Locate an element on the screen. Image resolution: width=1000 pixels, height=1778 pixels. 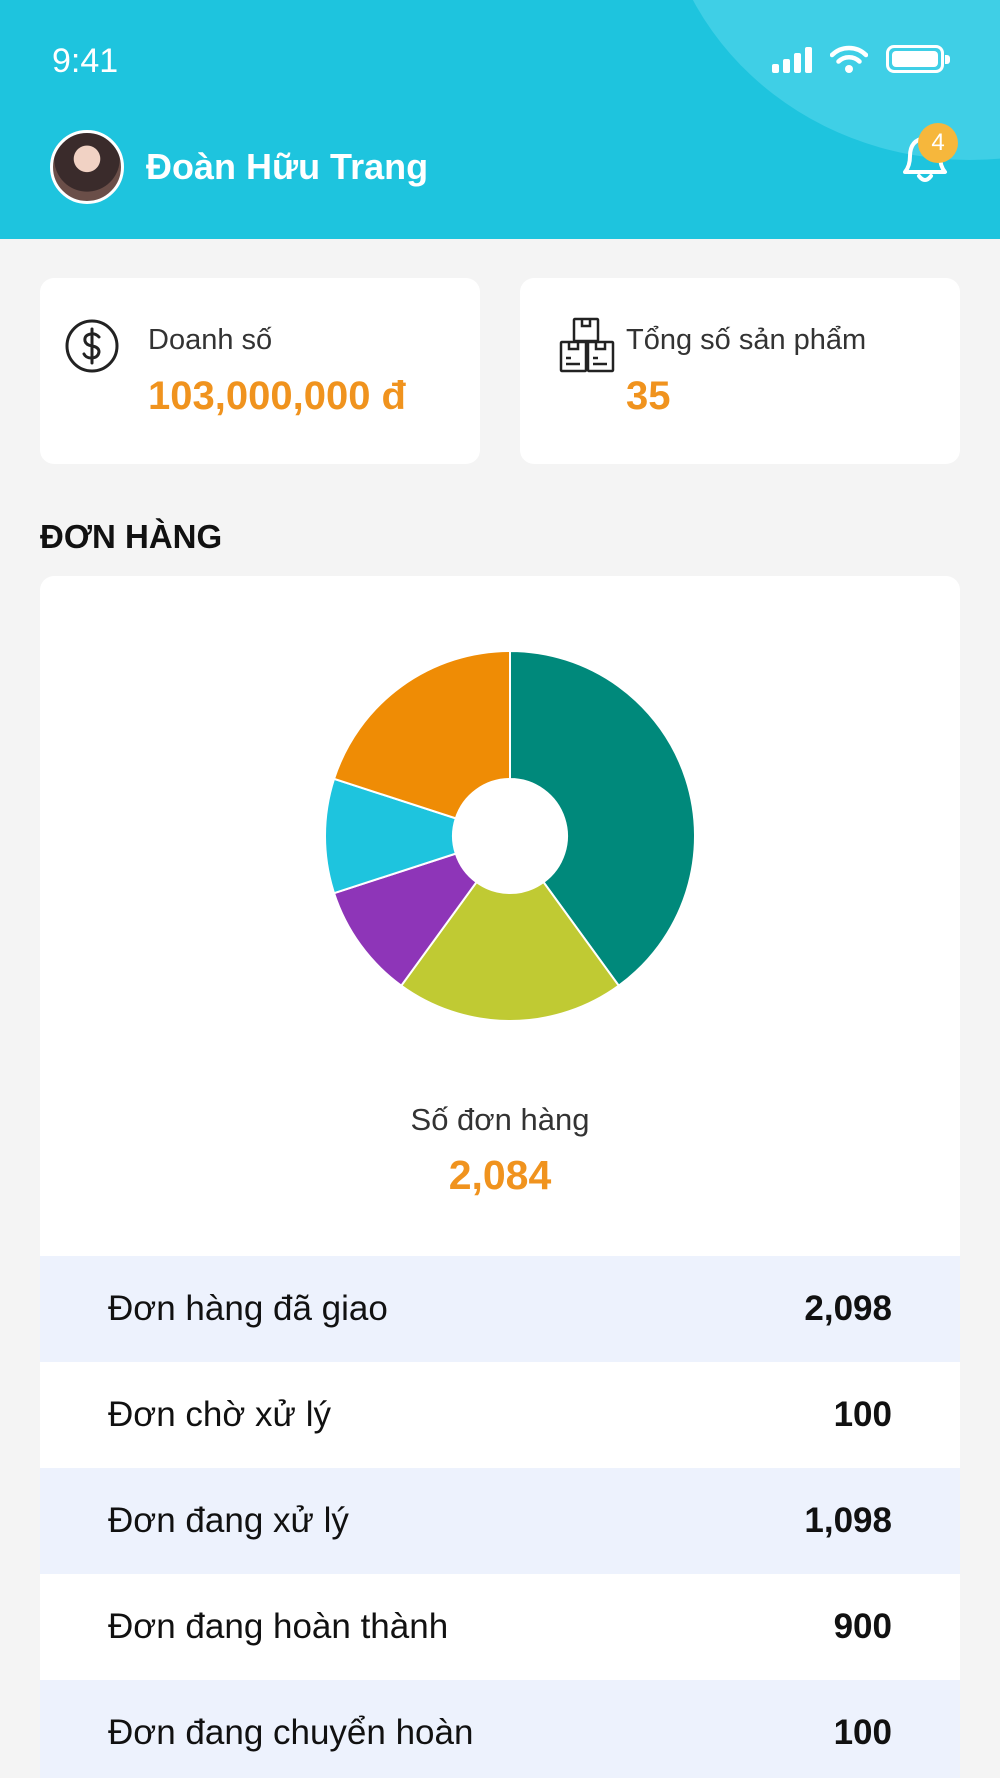
orders-total: 2,084 is located at coordinates (500, 1175).